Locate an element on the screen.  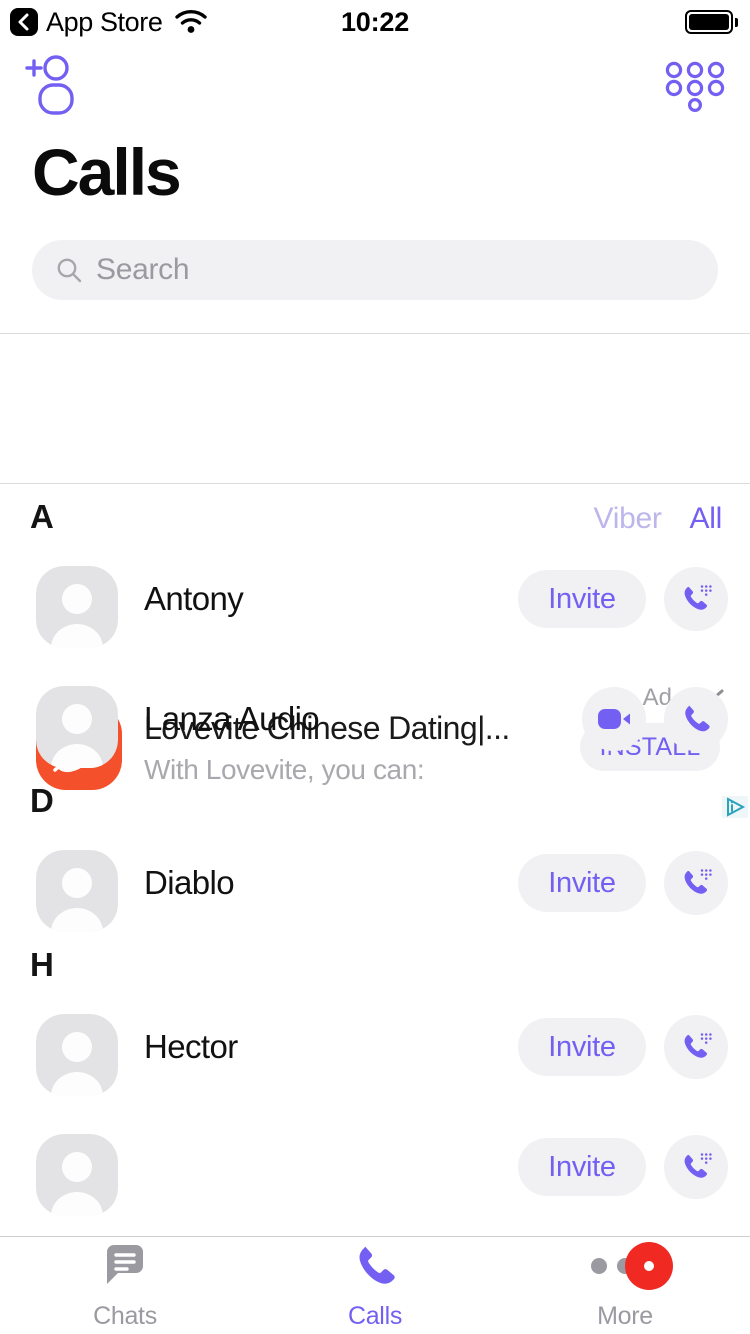
contact-row: Invite is located at coordinates (375, 1167).